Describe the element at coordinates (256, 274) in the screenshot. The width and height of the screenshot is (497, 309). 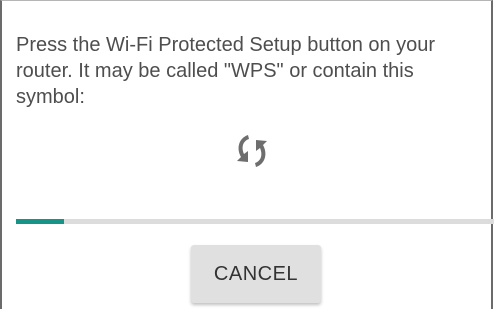
I see `cancel-button: CANCEL` at that location.